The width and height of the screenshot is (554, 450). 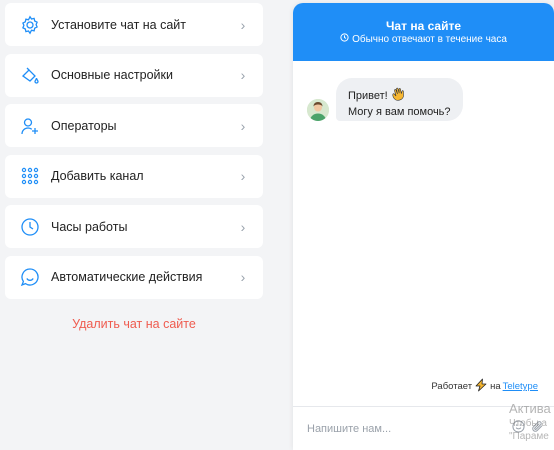 I want to click on menu-item-label: Основные настройки, so click(x=112, y=75).